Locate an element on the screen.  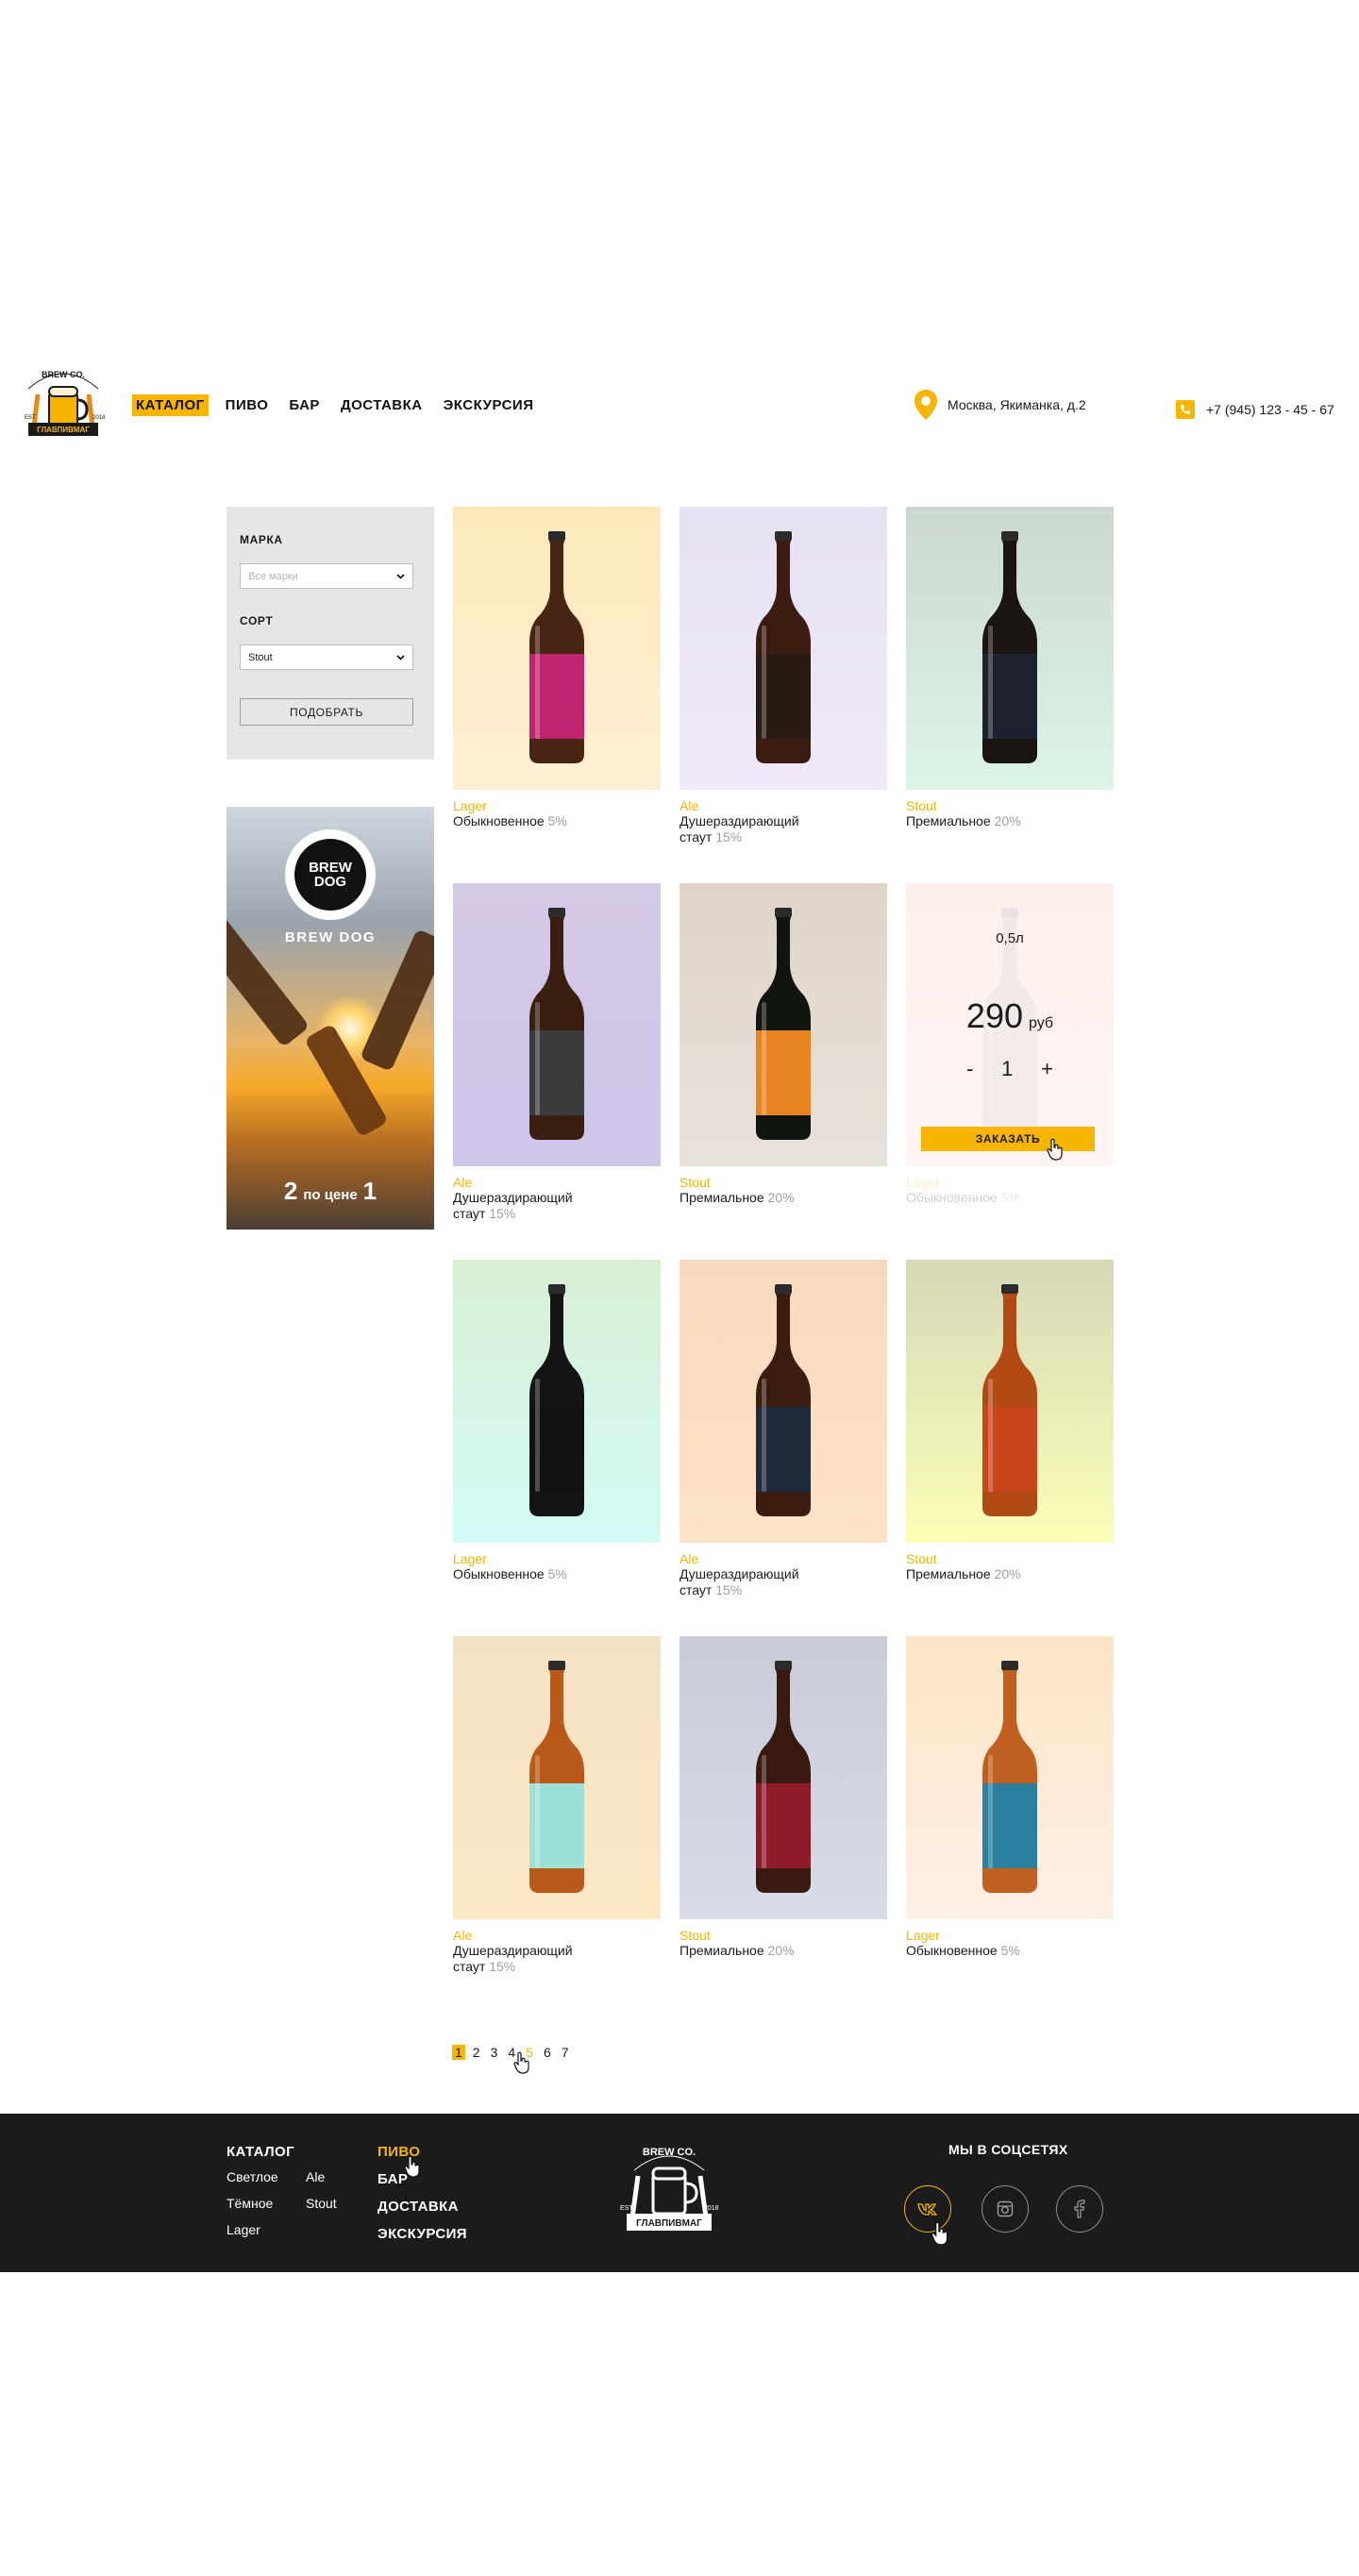
page-1-link: 1 is located at coordinates (459, 2052).